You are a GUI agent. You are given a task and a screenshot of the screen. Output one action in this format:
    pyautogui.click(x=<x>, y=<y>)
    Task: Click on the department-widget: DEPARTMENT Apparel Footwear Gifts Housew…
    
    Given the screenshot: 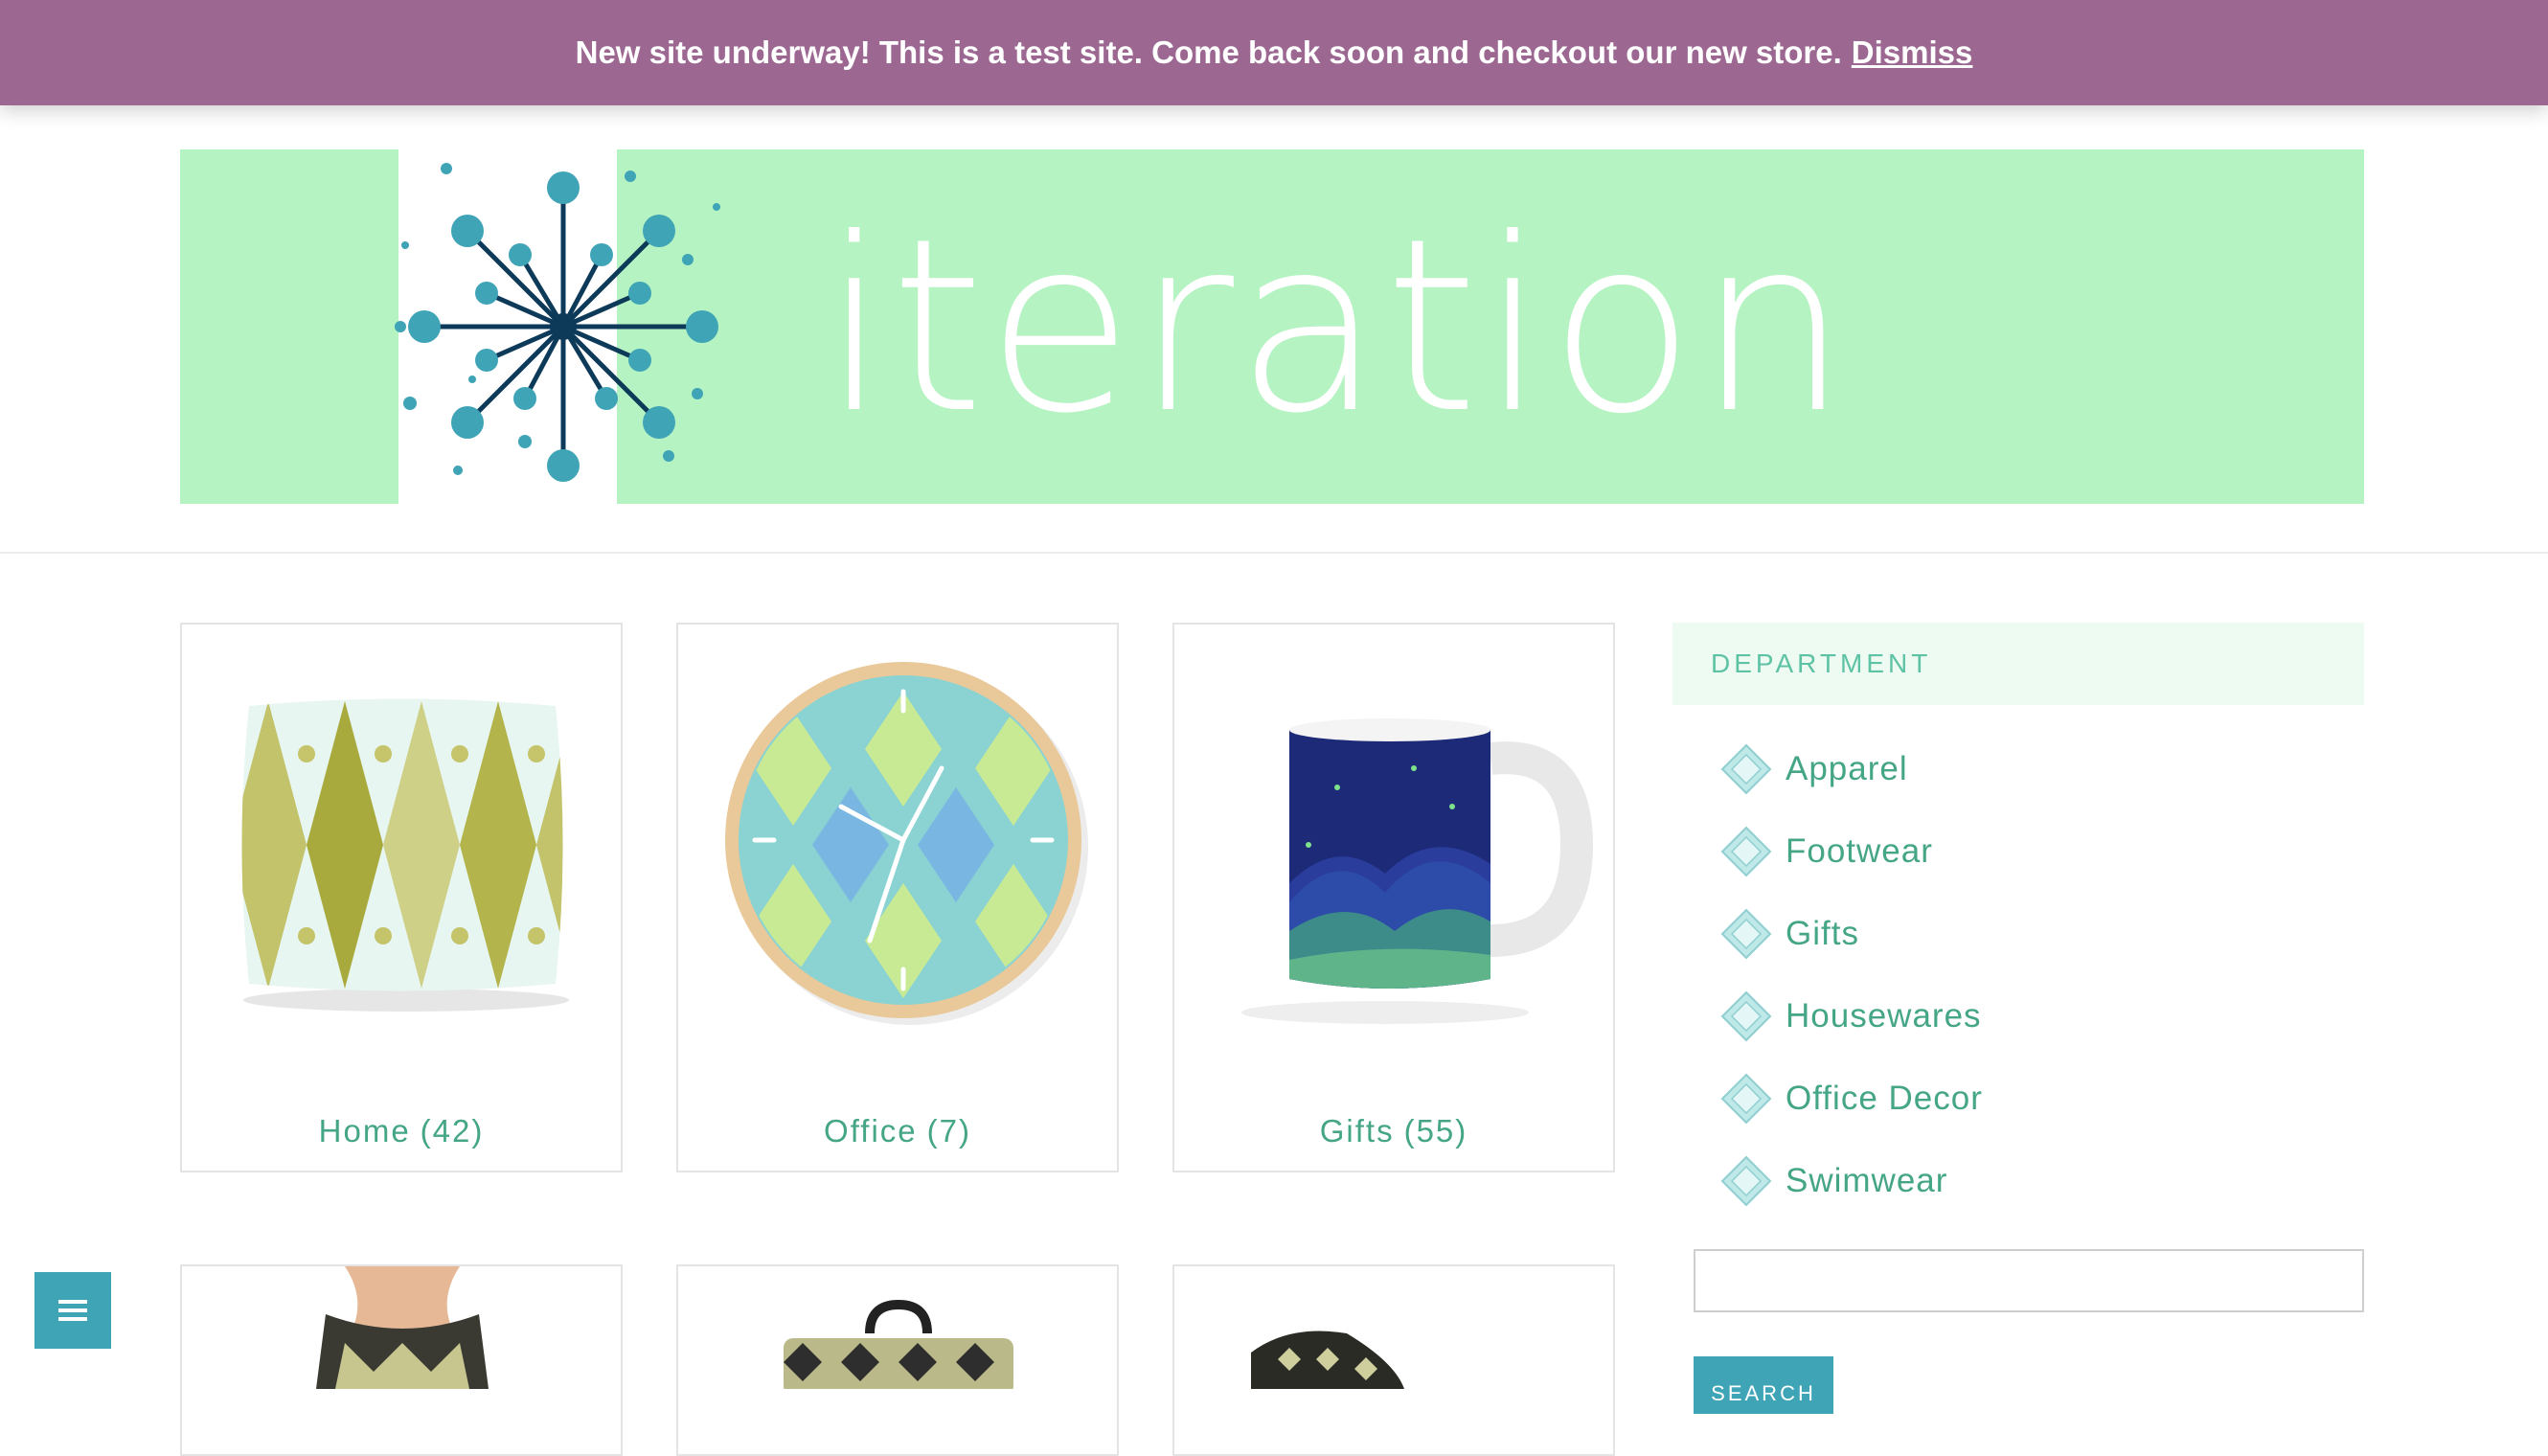 What is the action you would take?
    pyautogui.click(x=2018, y=922)
    